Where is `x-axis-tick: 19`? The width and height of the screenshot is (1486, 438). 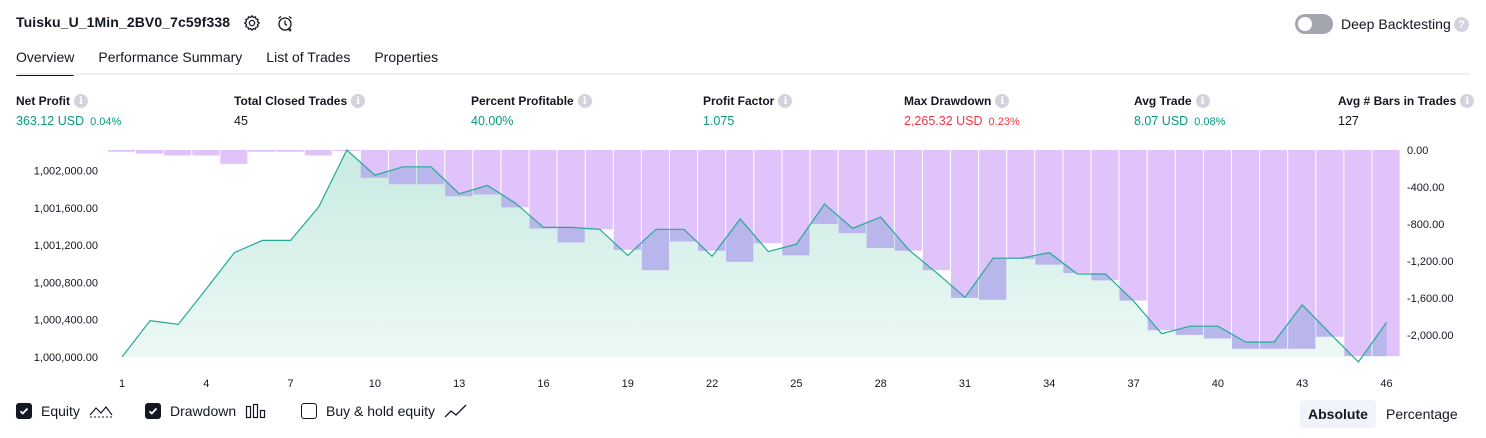
x-axis-tick: 19 is located at coordinates (628, 384).